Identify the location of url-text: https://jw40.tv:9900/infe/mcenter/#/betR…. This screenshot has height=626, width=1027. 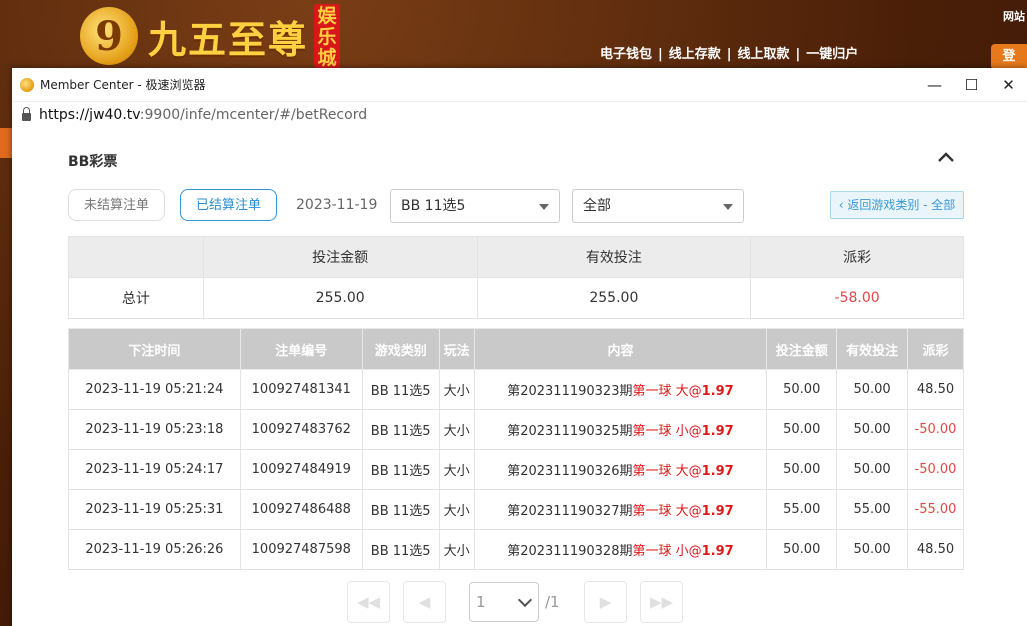
(203, 115).